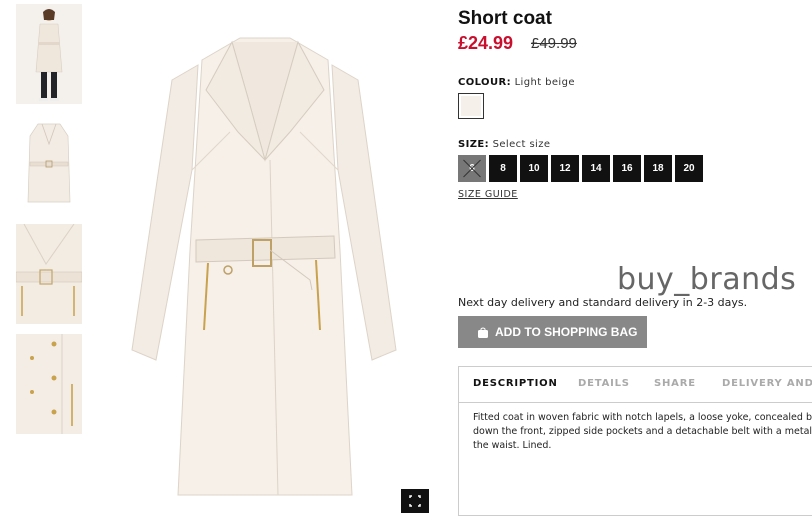 The image size is (812, 518). I want to click on current-price: £24.99, so click(486, 43).